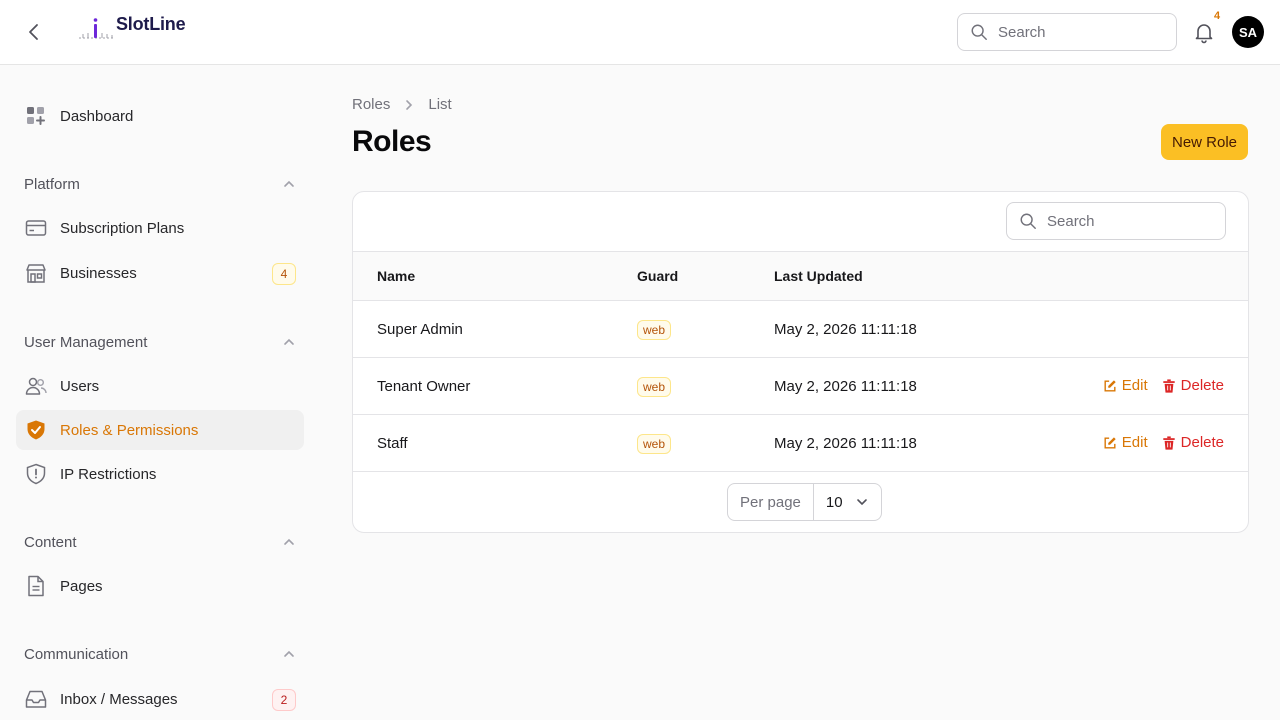 This screenshot has width=1280, height=720. I want to click on page-title: Roles, so click(392, 141).